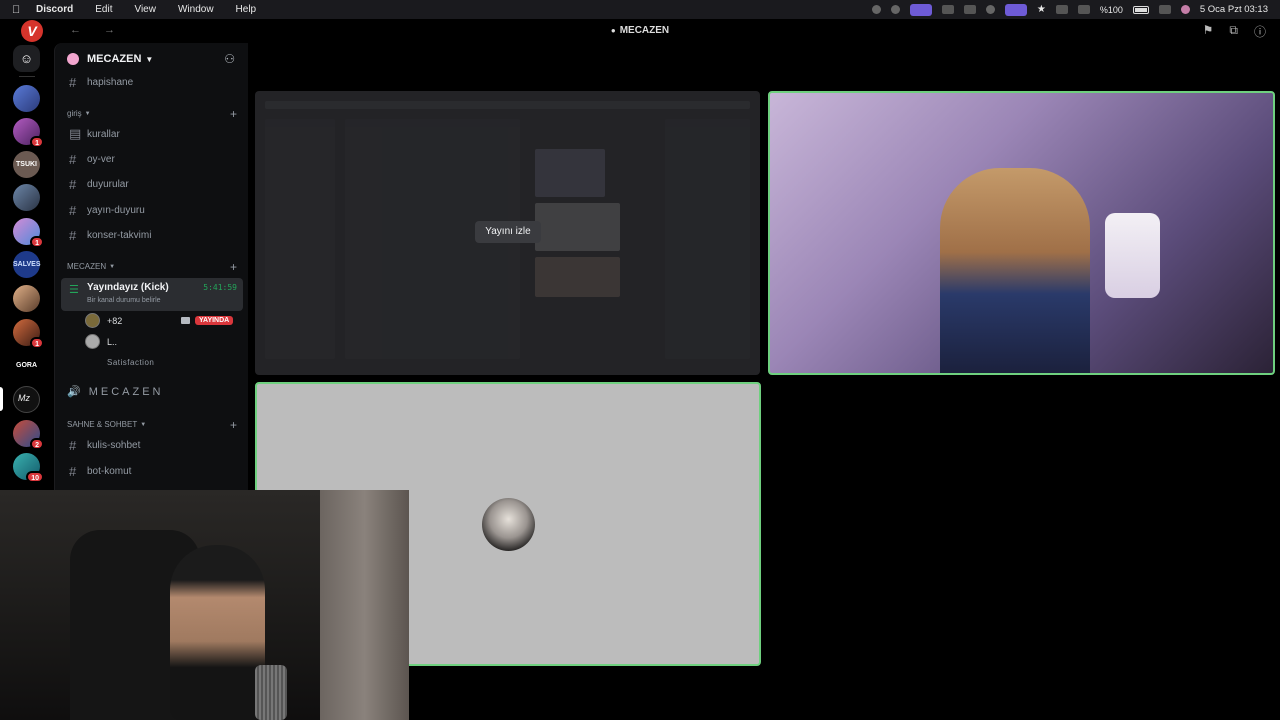  What do you see at coordinates (26, 365) in the screenshot?
I see `server-icon: GORA` at bounding box center [26, 365].